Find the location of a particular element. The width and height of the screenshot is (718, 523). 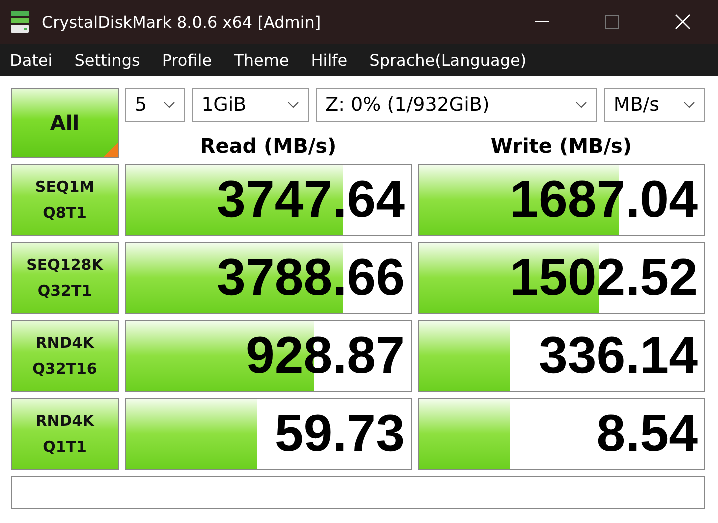

result-value: 8.54 is located at coordinates (647, 434).